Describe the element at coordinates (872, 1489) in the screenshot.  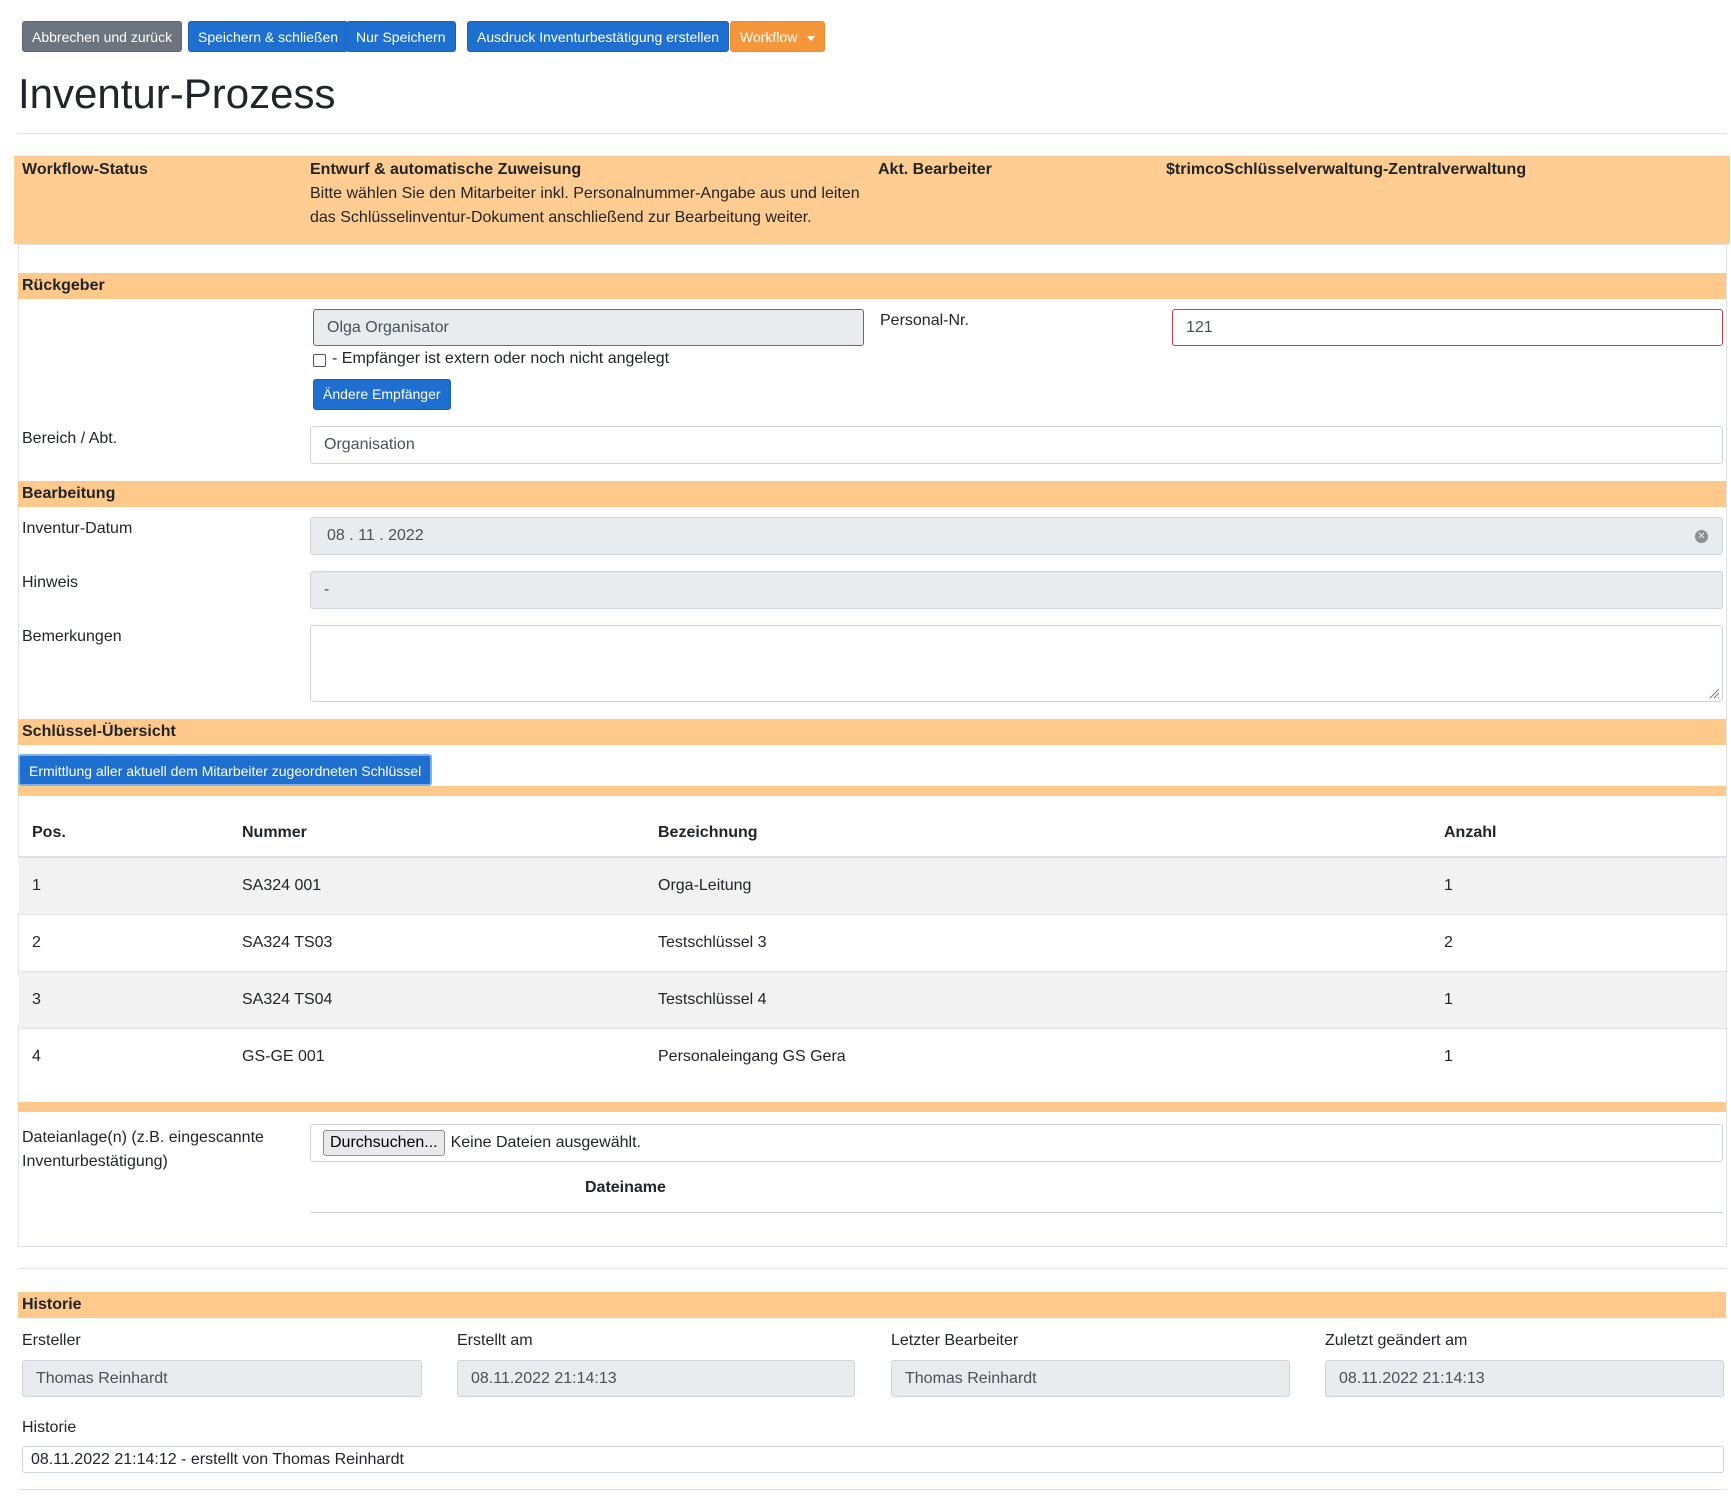
I see `bottom-divider` at that location.